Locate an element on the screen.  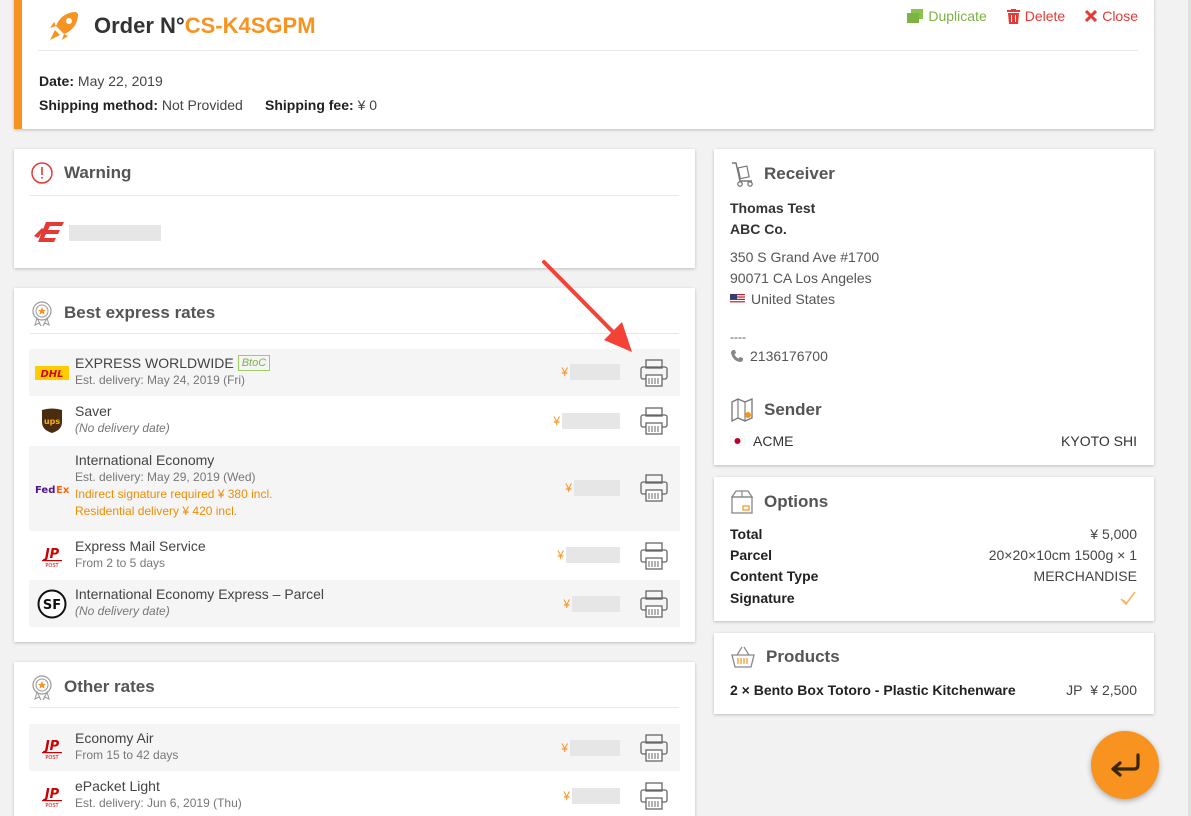
best-rates-title-text: Best express rates is located at coordinates (140, 312).